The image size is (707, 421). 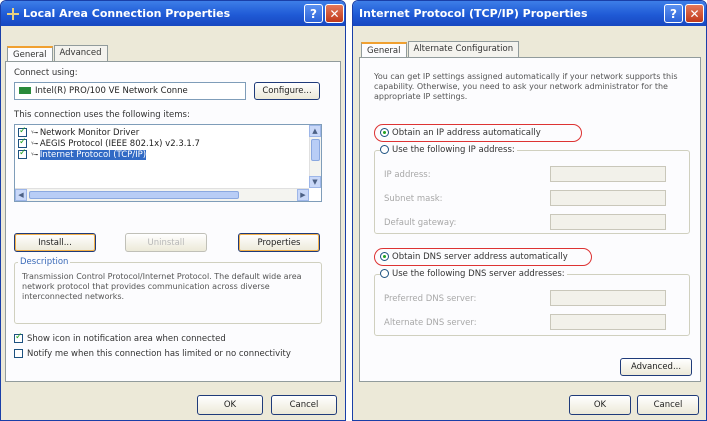 What do you see at coordinates (161, 143) in the screenshot?
I see `list-item: ᵞ╼AEGIS Protocol (IEEE 802.1x) v2.3.1.7` at bounding box center [161, 143].